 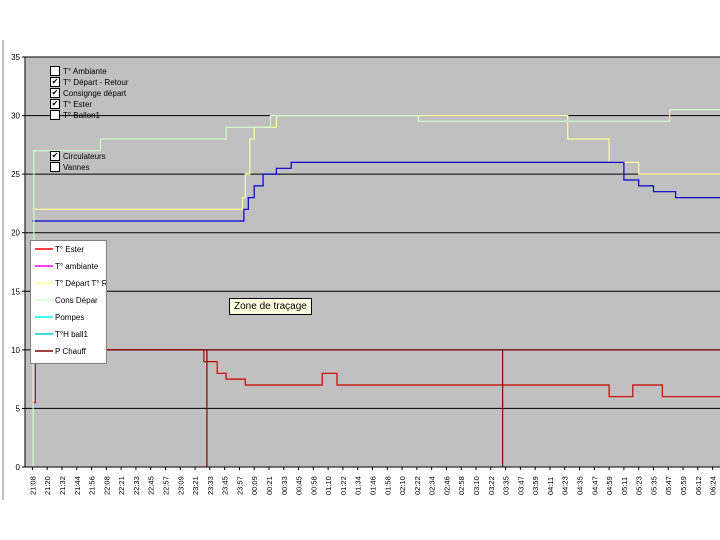 I want to click on x-tick-label: 21:44, so click(x=77, y=485).